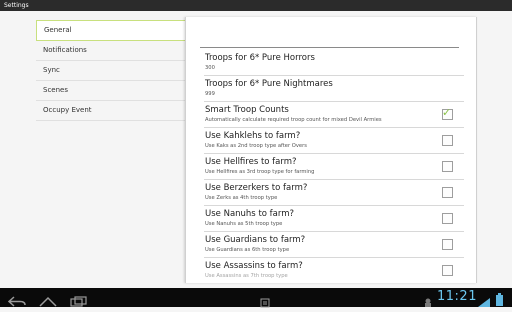 The width and height of the screenshot is (512, 312). What do you see at coordinates (484, 302) in the screenshot?
I see `wifi-icon` at bounding box center [484, 302].